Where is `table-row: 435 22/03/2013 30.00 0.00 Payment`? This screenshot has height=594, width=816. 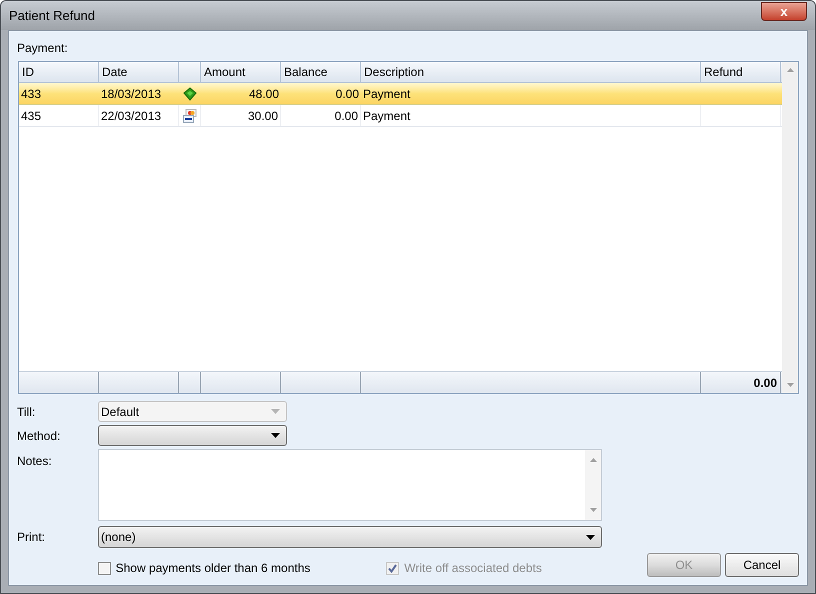
table-row: 435 22/03/2013 30.00 0.00 Payment is located at coordinates (400, 116).